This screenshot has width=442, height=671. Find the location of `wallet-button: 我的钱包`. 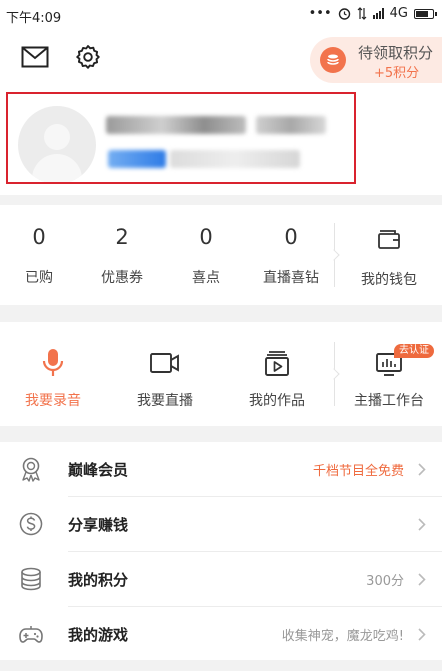

wallet-button: 我的钱包 is located at coordinates (389, 258).